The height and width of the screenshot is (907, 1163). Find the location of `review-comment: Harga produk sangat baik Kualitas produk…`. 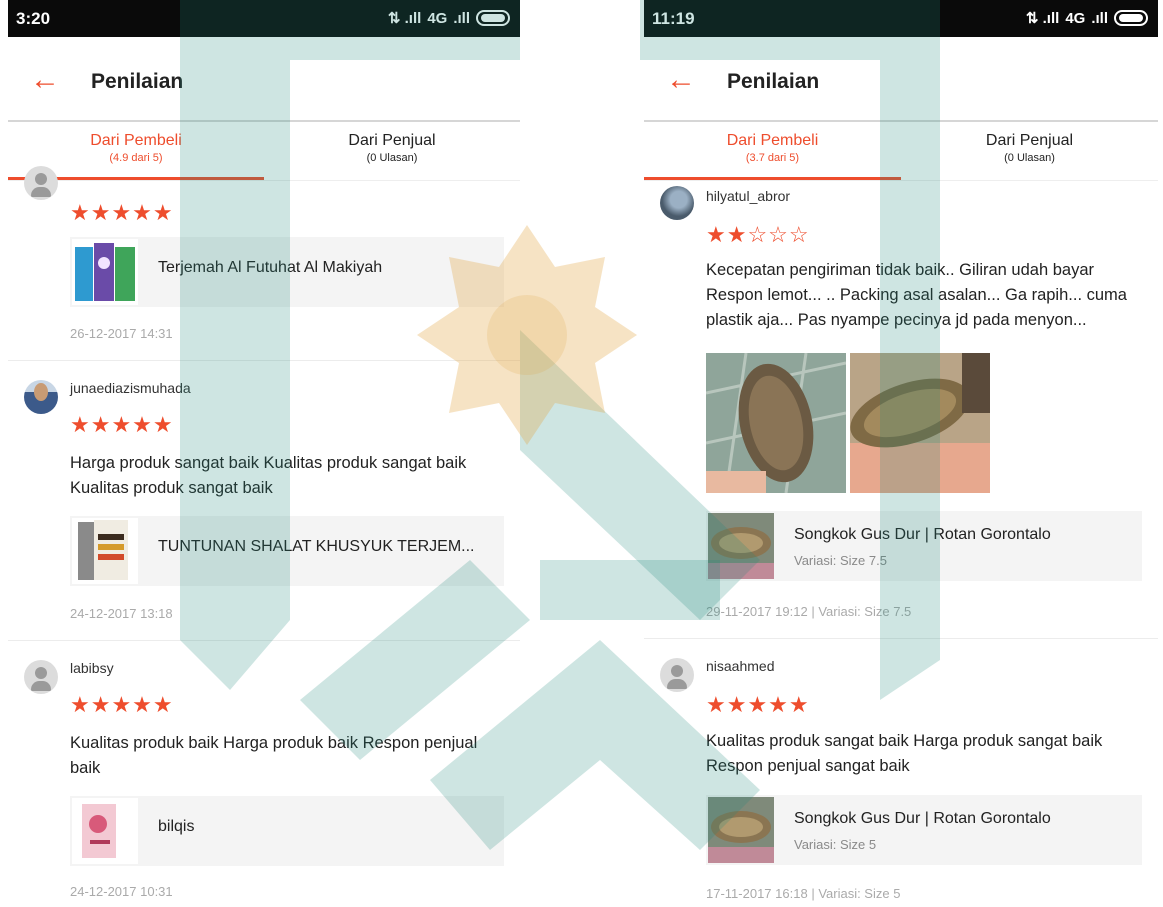

review-comment: Harga produk sangat baik Kualitas produk… is located at coordinates (268, 475).